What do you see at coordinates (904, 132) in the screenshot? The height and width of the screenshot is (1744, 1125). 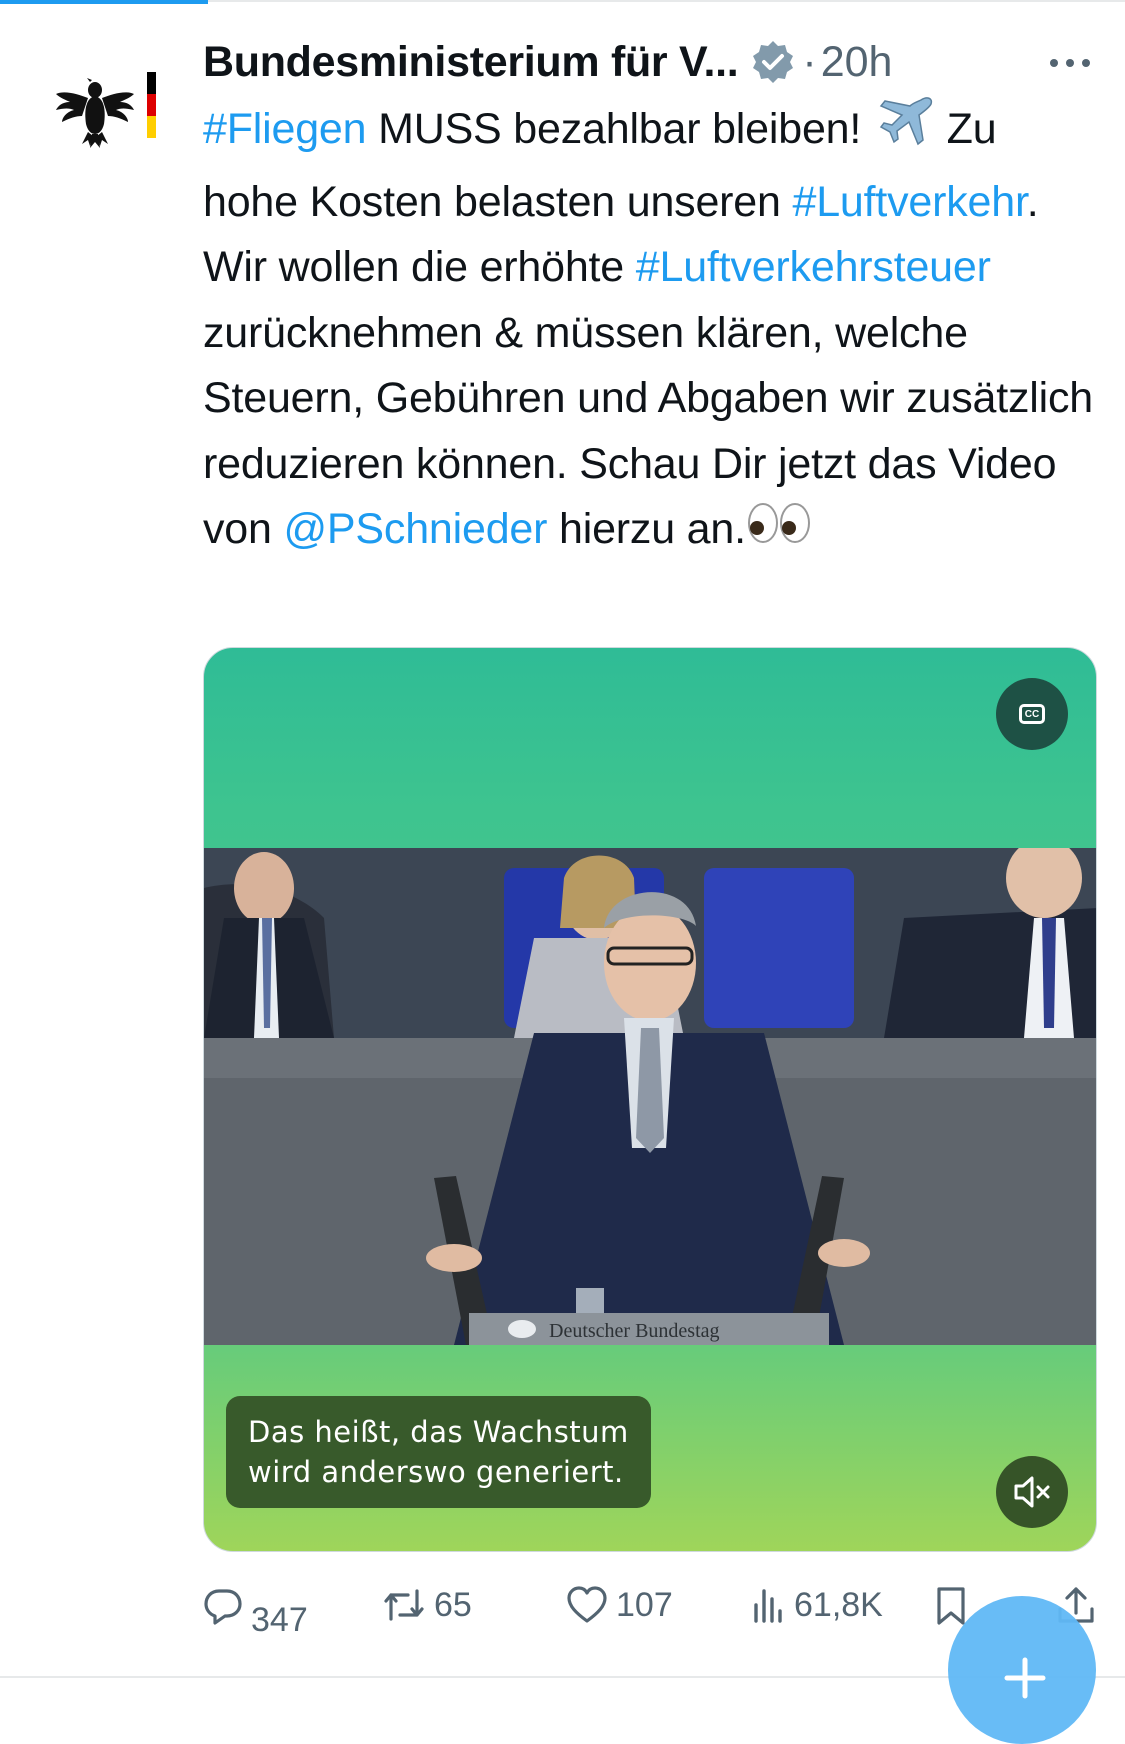 I see `airplane-emoji-icon` at bounding box center [904, 132].